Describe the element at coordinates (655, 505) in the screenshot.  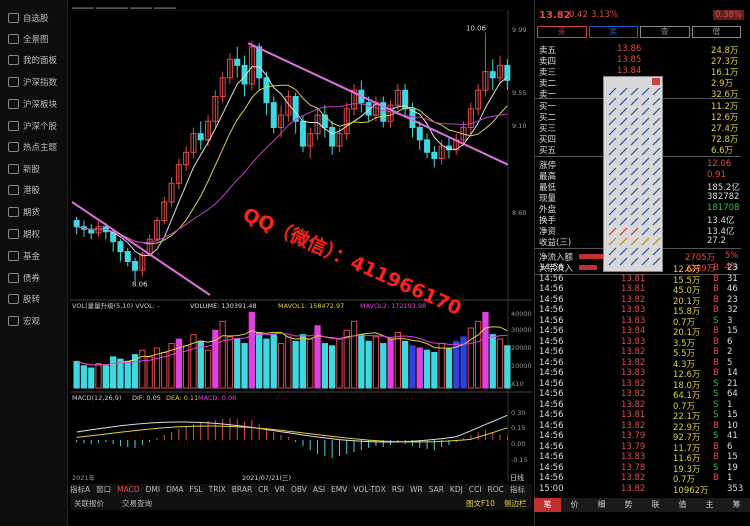
I see `detail-tab: 联` at that location.